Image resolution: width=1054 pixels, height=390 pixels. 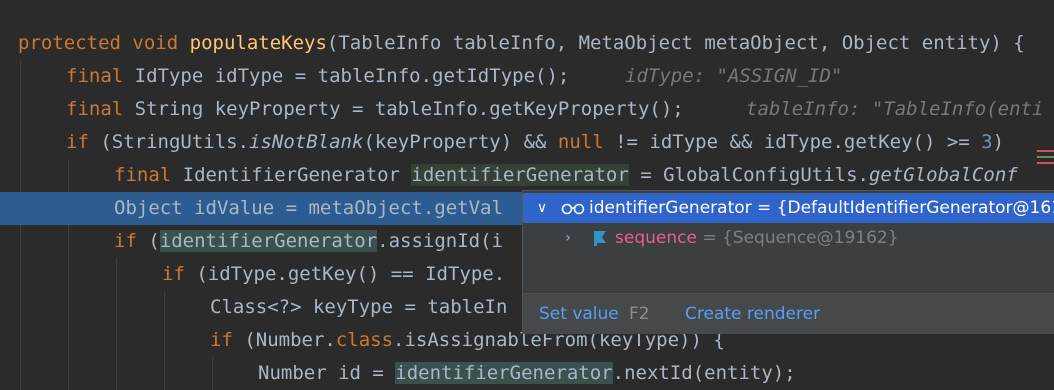 What do you see at coordinates (967, 43) in the screenshot?
I see `code-text: entity) {` at bounding box center [967, 43].